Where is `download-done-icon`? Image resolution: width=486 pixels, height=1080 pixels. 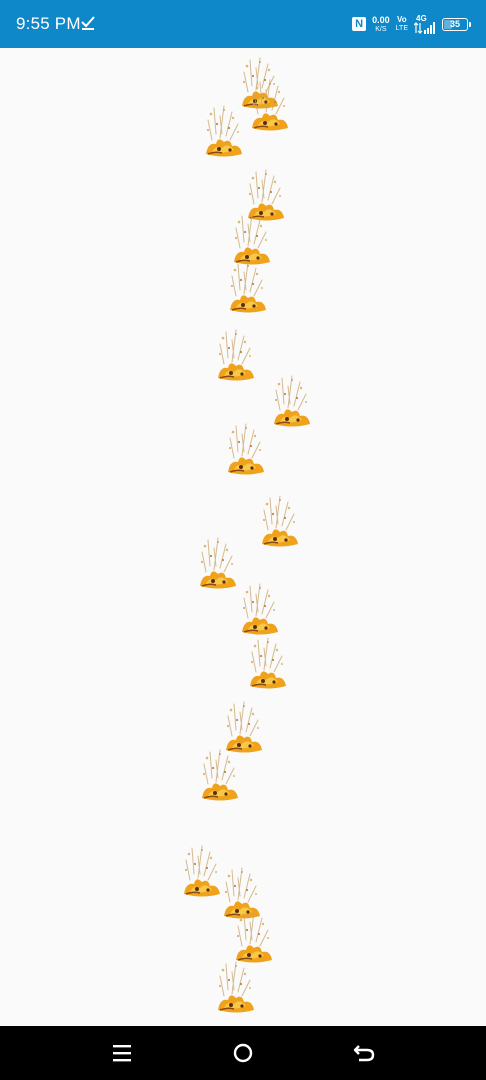 download-done-icon is located at coordinates (88, 23).